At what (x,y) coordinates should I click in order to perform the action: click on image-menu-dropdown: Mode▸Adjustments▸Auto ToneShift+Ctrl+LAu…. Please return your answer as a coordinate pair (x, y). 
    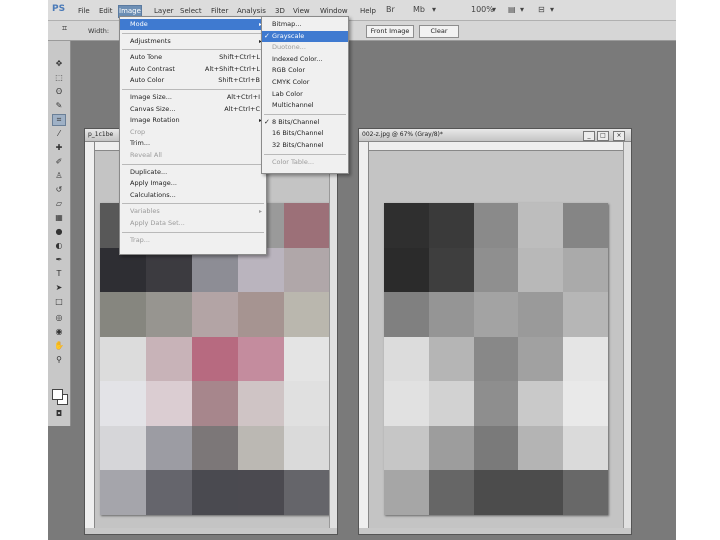
    Looking at the image, I should click on (193, 135).